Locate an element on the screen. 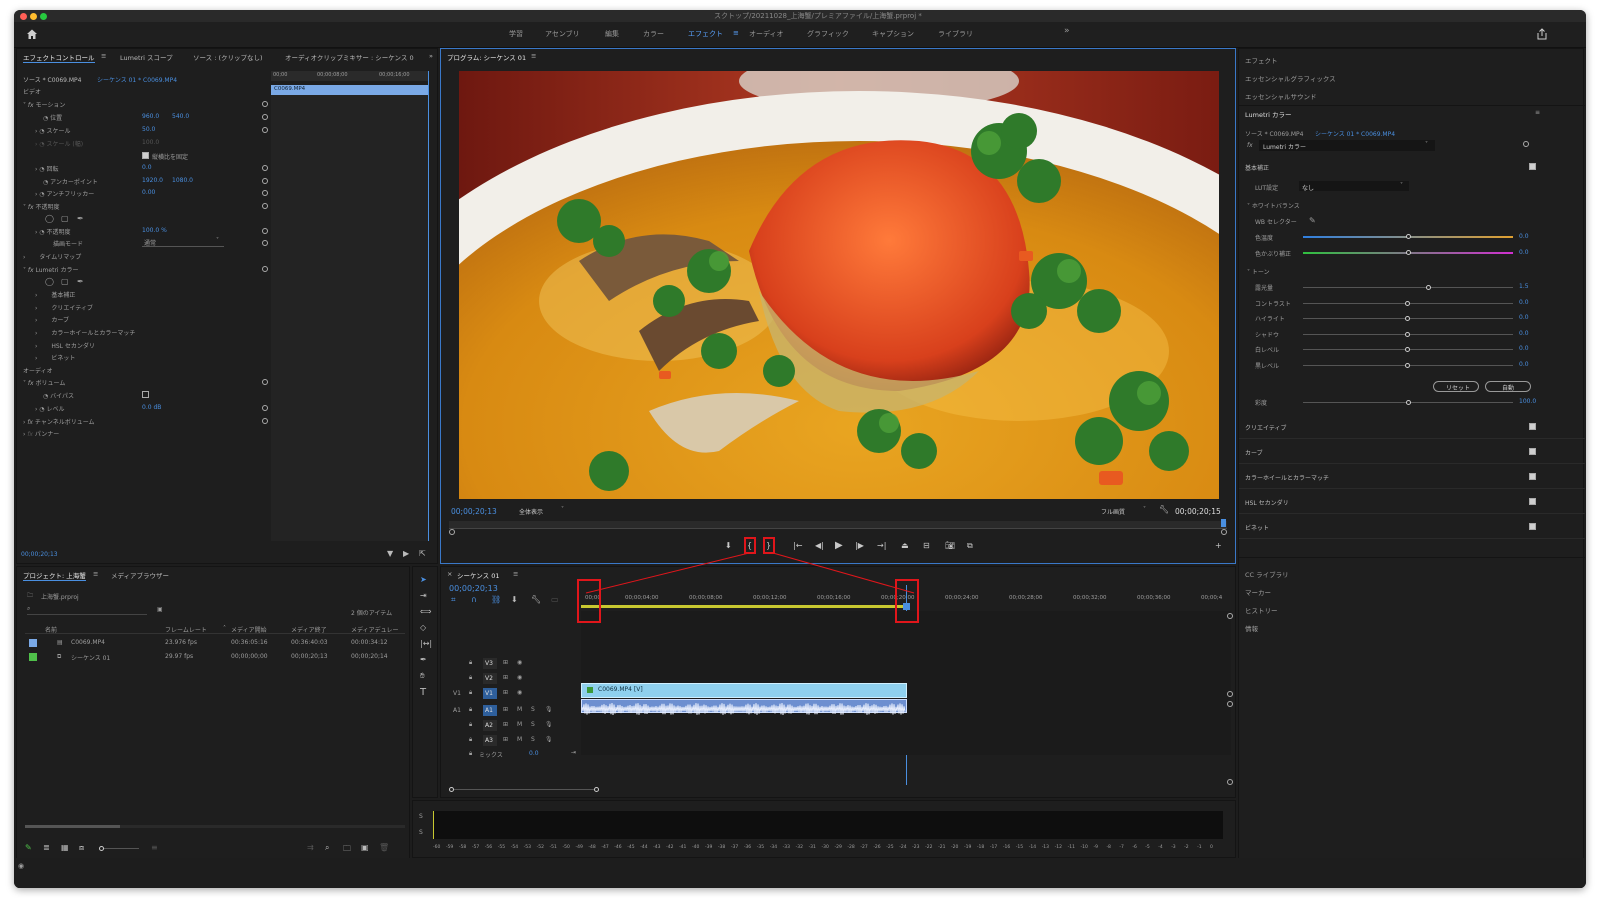 Image resolution: width=1600 pixels, height=898 pixels. meter-tick-label: -57 is located at coordinates (475, 847).